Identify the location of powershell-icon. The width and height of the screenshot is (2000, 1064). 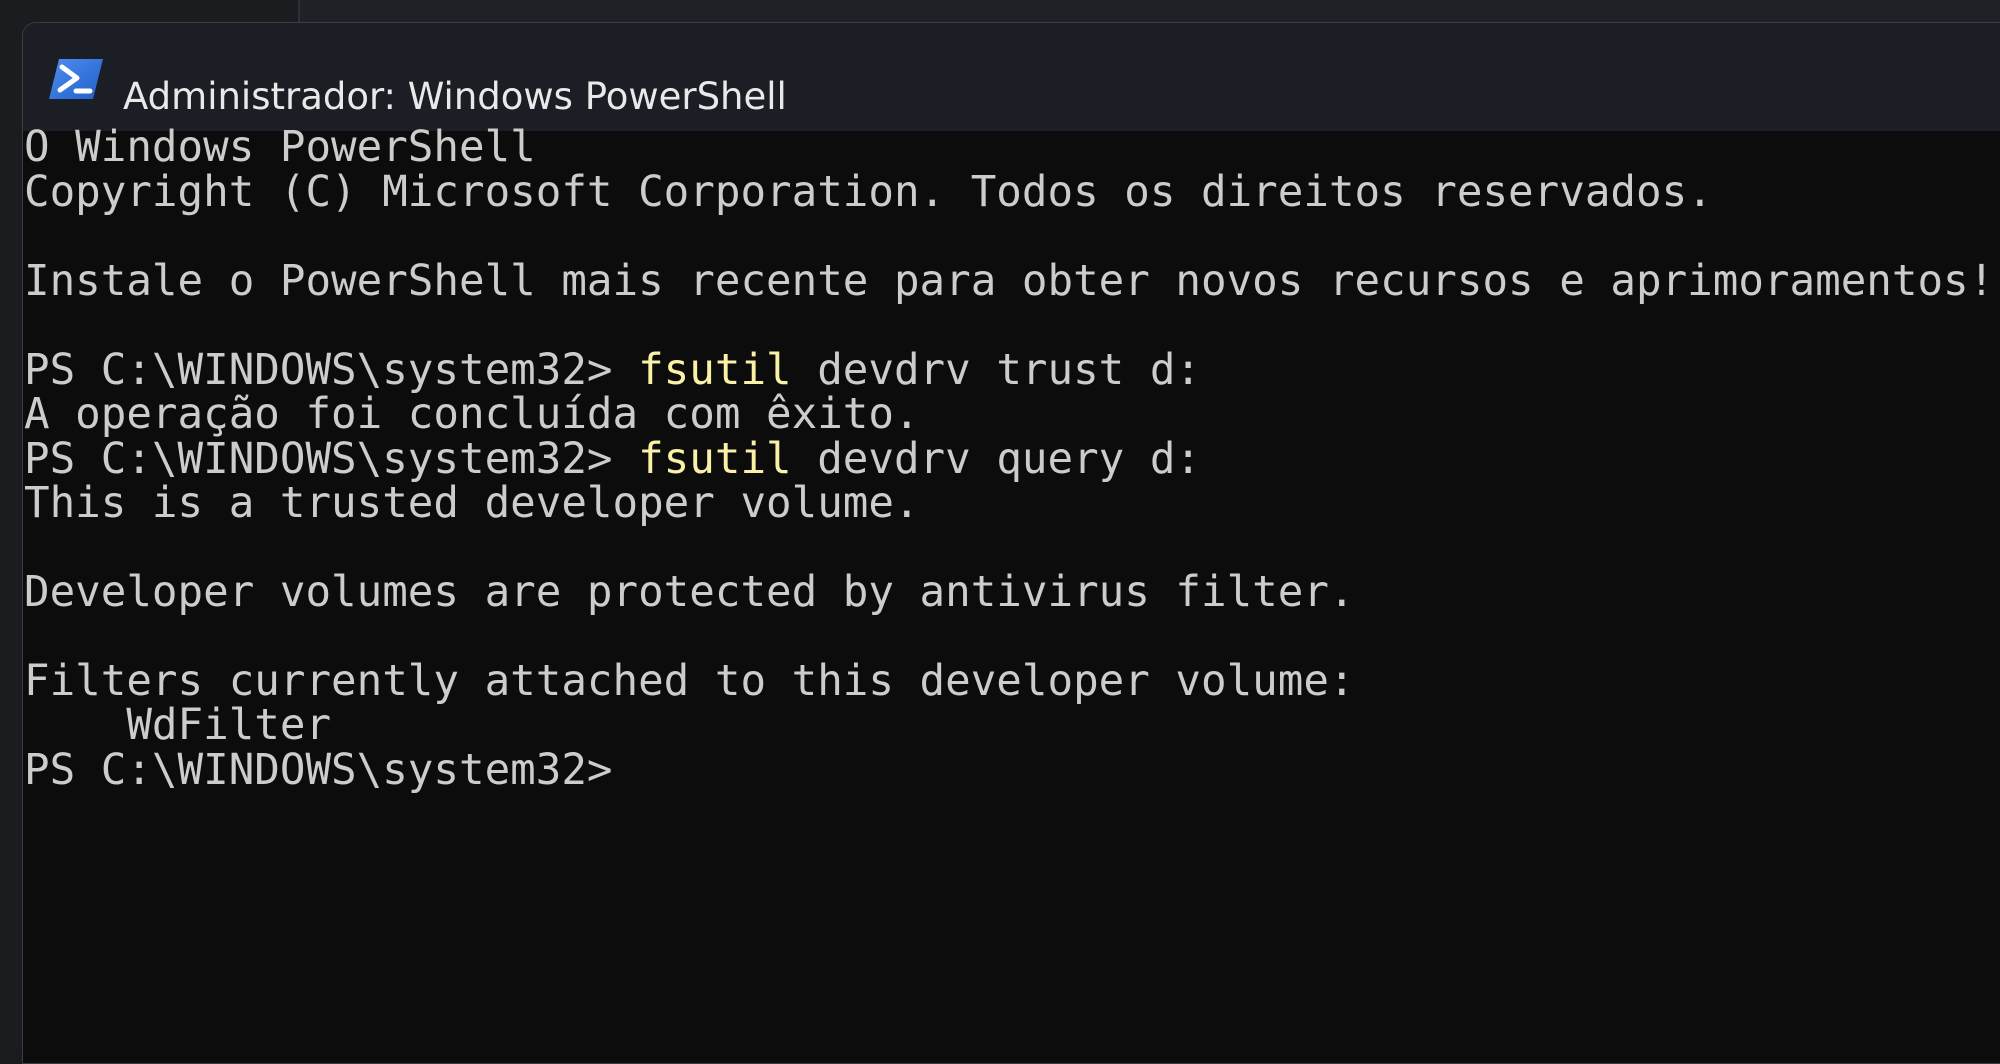
(76, 79).